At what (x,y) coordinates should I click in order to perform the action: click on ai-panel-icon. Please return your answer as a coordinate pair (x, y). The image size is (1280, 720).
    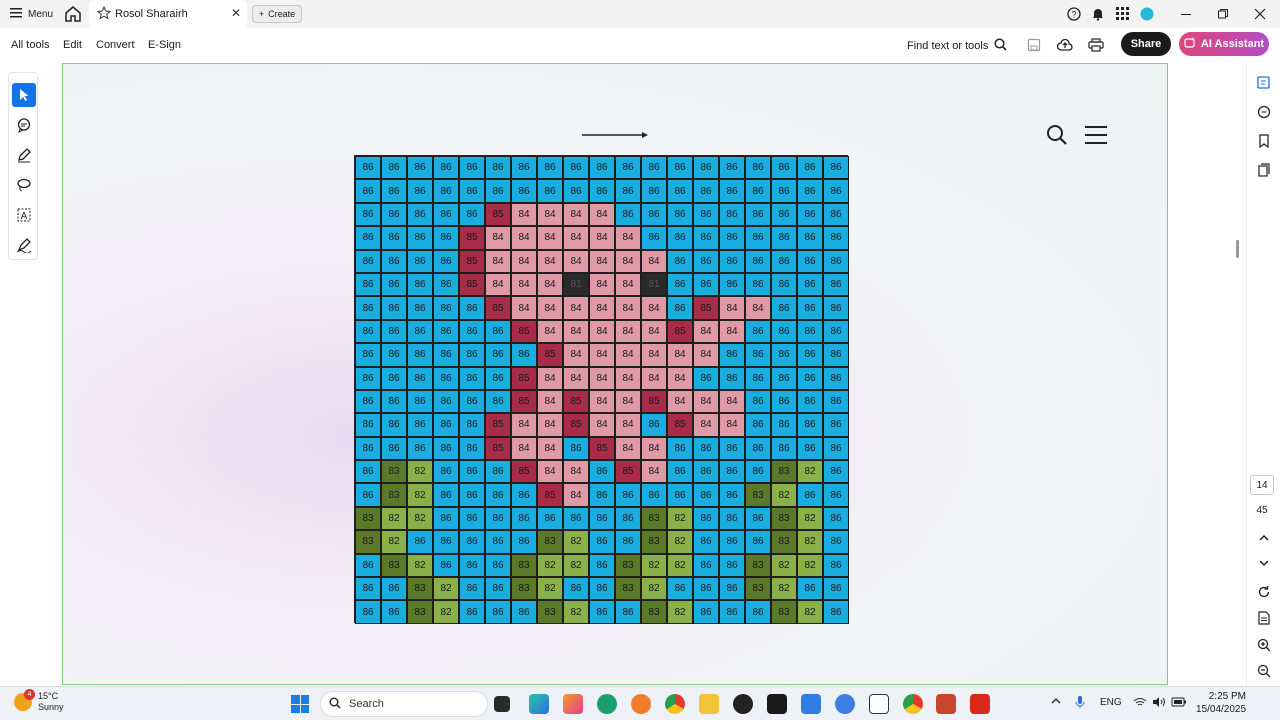
    Looking at the image, I should click on (1264, 82).